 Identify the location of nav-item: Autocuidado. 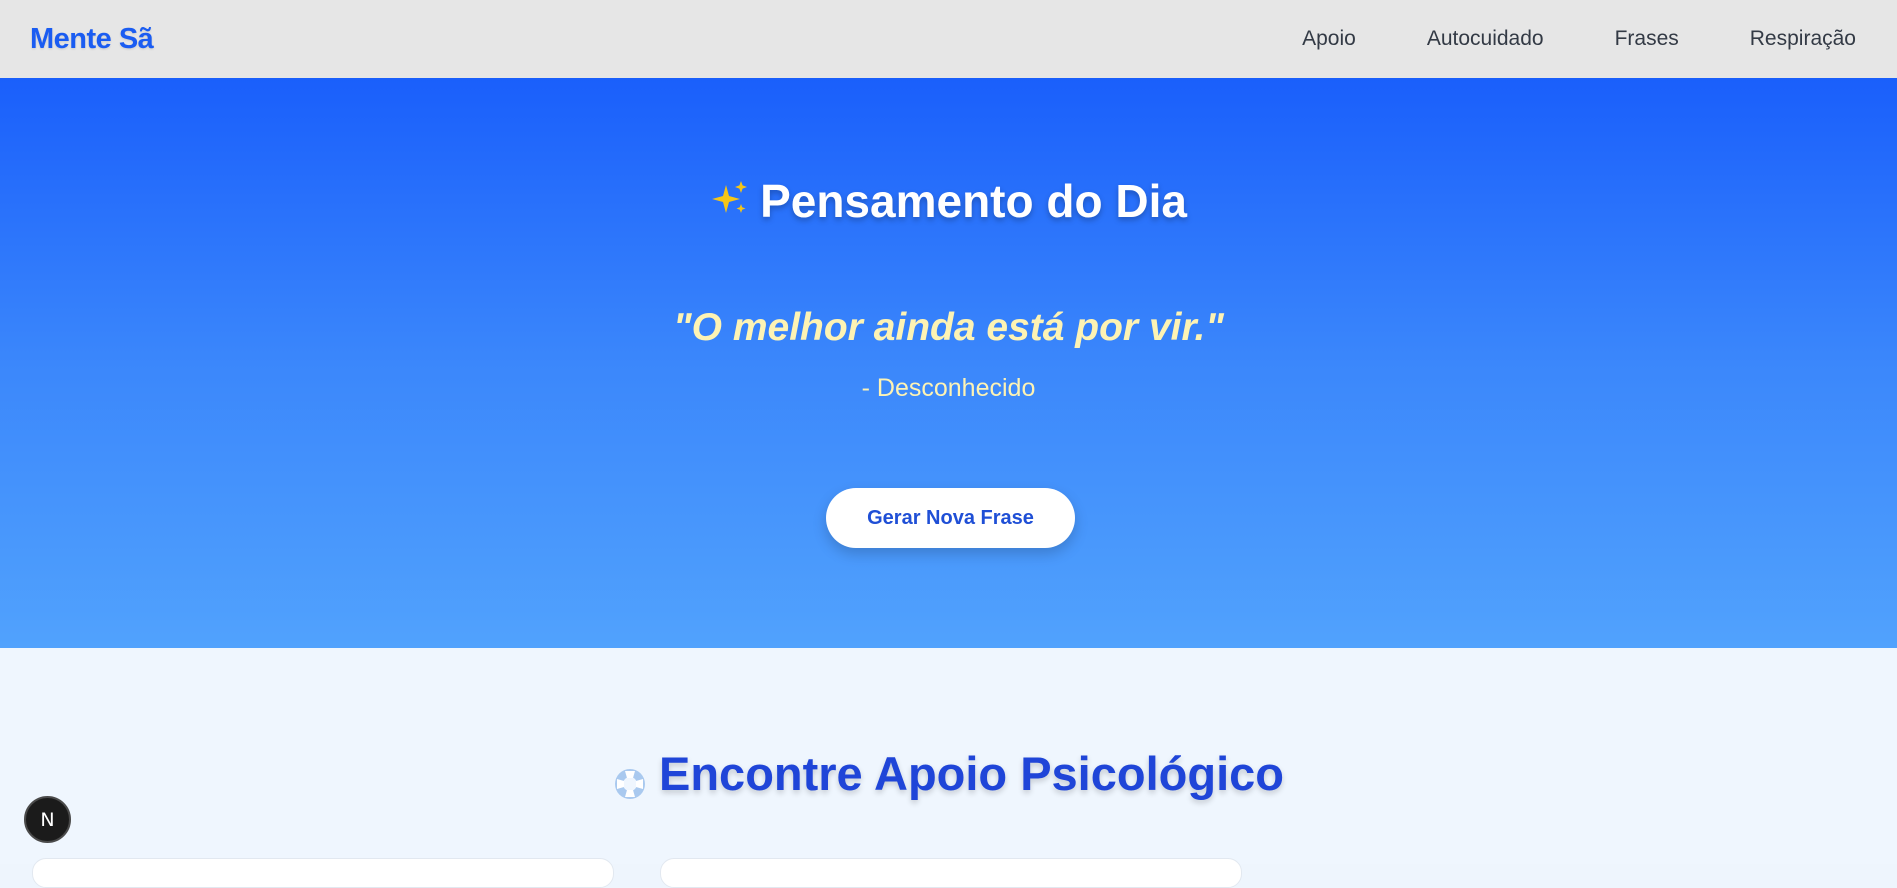
(1485, 39).